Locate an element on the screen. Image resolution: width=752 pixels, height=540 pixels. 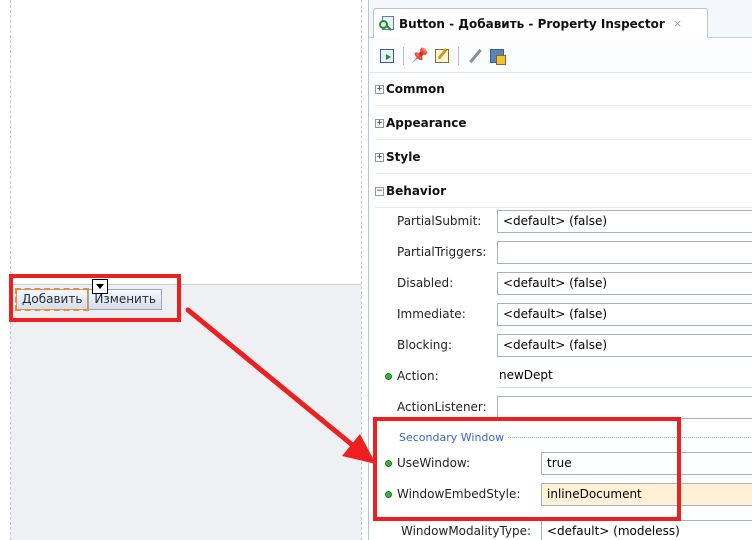
property-partialtriggers: PartialTriggers: is located at coordinates (563, 252).